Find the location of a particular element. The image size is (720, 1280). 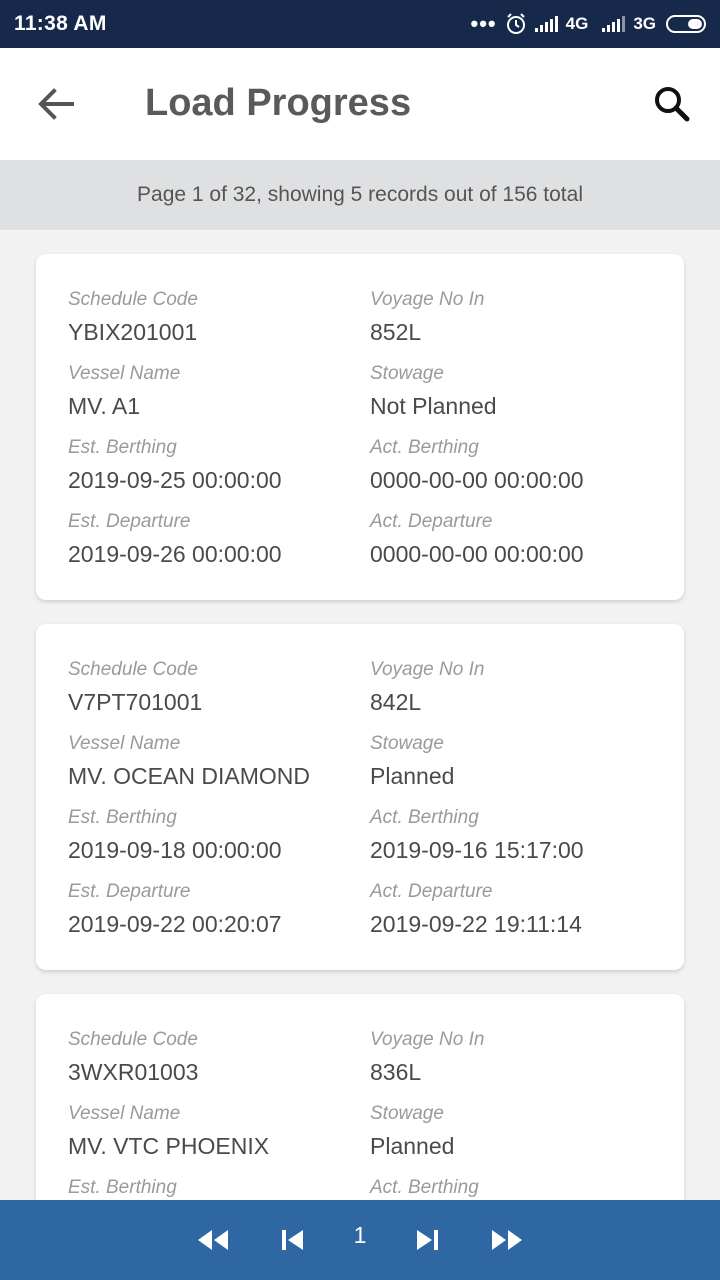

status-icons: ••• 4G 3G is located at coordinates (588, 24).